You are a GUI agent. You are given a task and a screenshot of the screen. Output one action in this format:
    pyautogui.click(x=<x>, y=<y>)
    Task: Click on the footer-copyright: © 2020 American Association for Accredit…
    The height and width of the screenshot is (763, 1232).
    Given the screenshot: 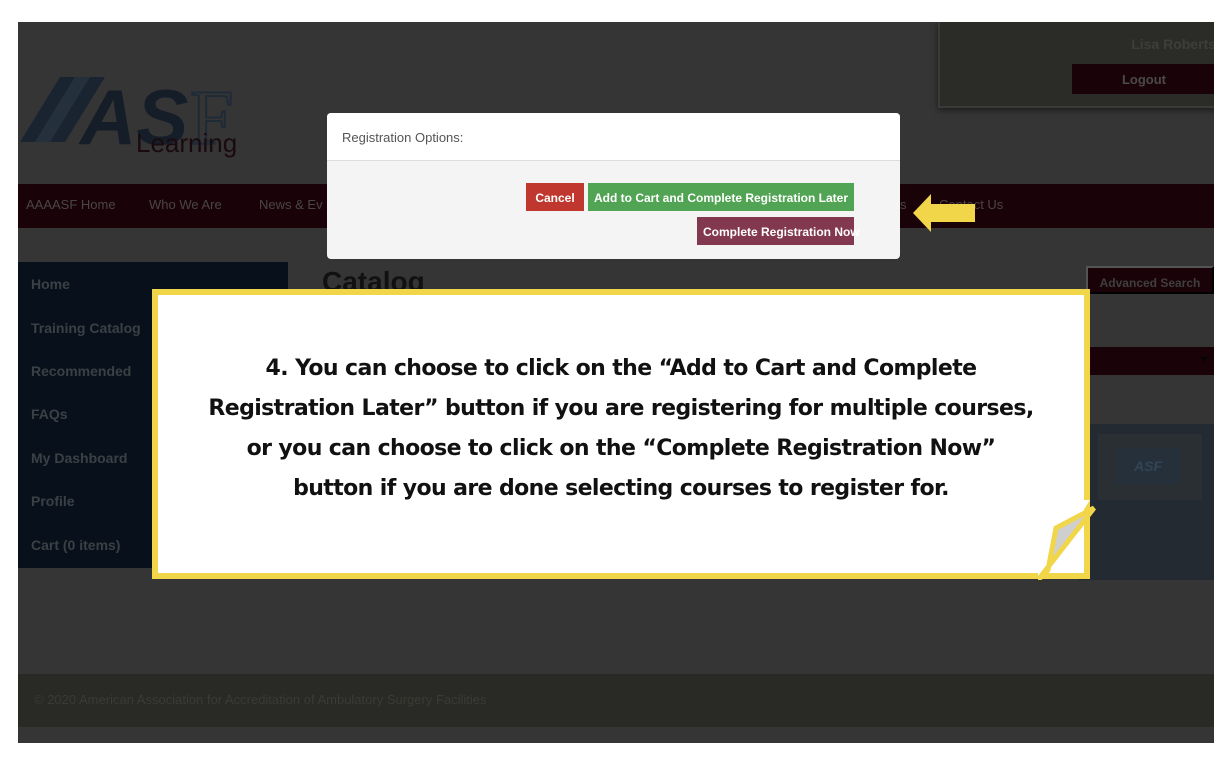 What is the action you would take?
    pyautogui.click(x=260, y=699)
    